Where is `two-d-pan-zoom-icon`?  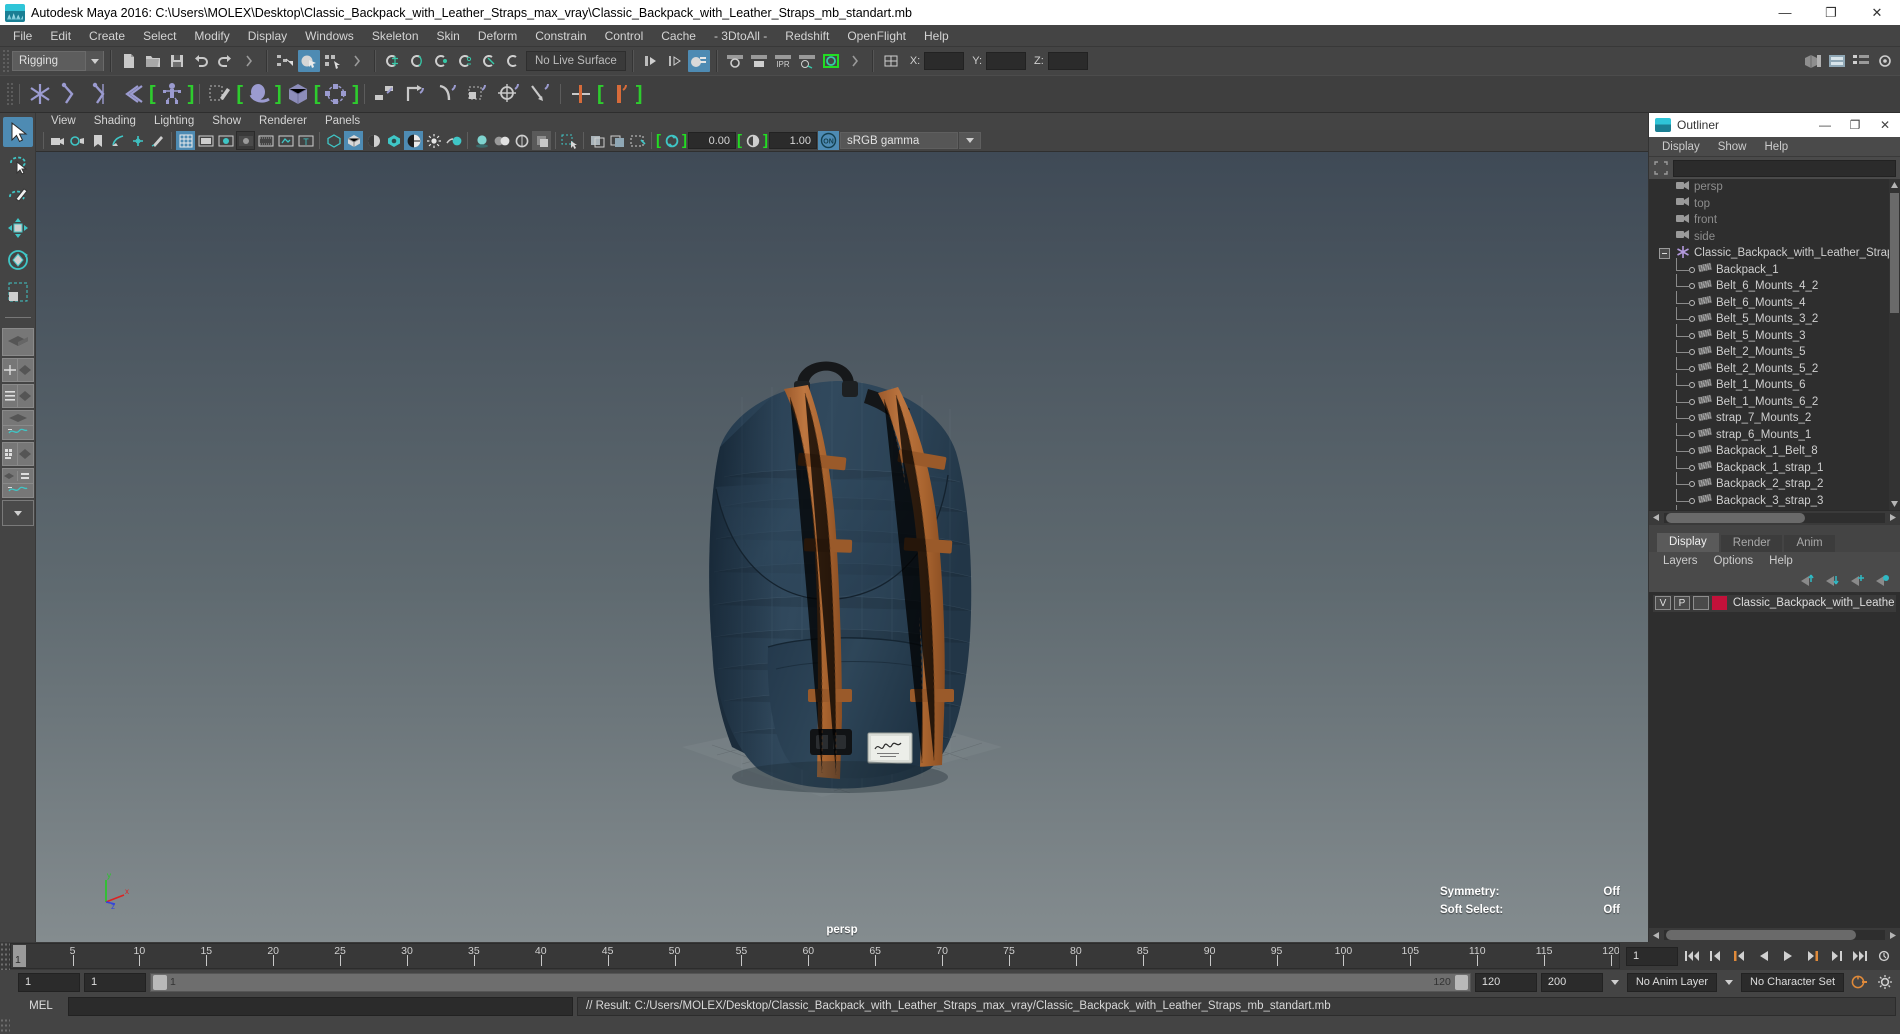
two-d-pan-zoom-icon is located at coordinates (137, 140).